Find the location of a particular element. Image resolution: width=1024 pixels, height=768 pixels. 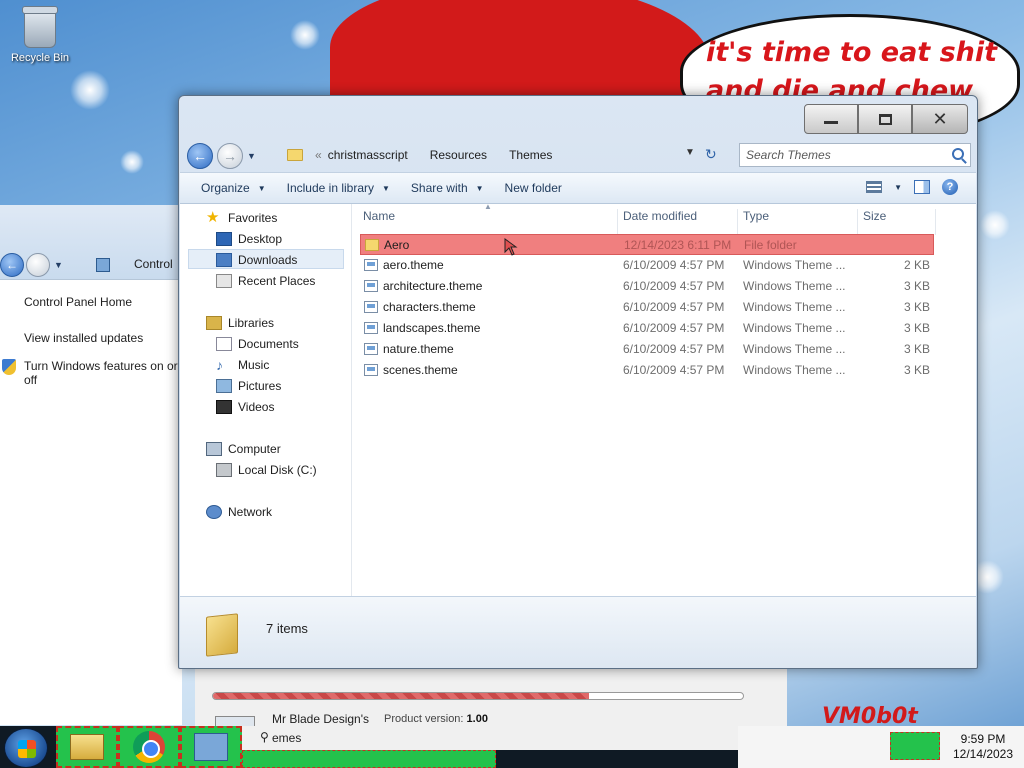

nav-downloads-label: Downloads is located at coordinates (268, 260).